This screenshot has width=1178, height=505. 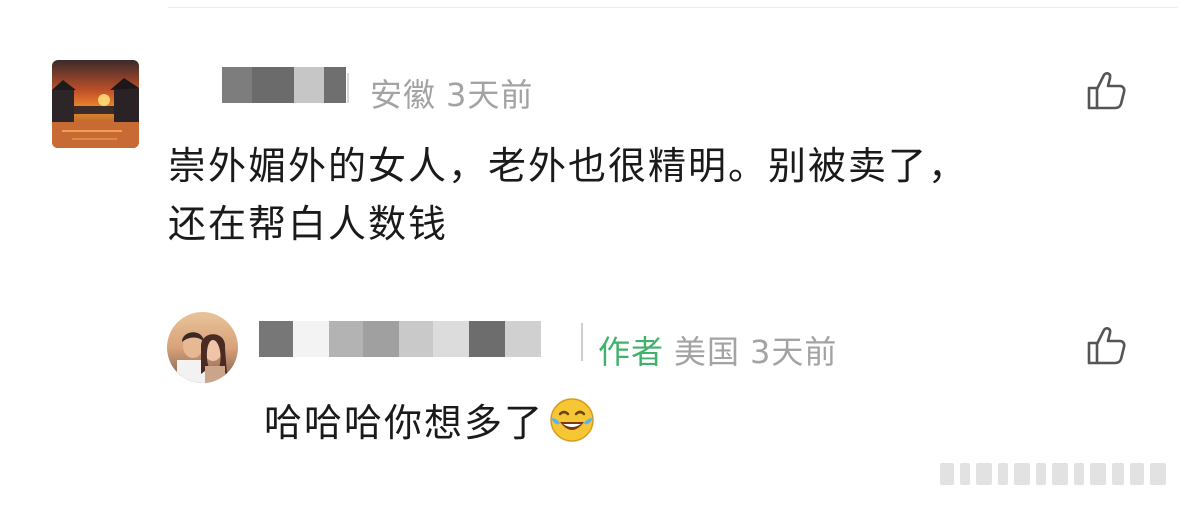 I want to click on comment-time: 3天前, so click(x=490, y=95).